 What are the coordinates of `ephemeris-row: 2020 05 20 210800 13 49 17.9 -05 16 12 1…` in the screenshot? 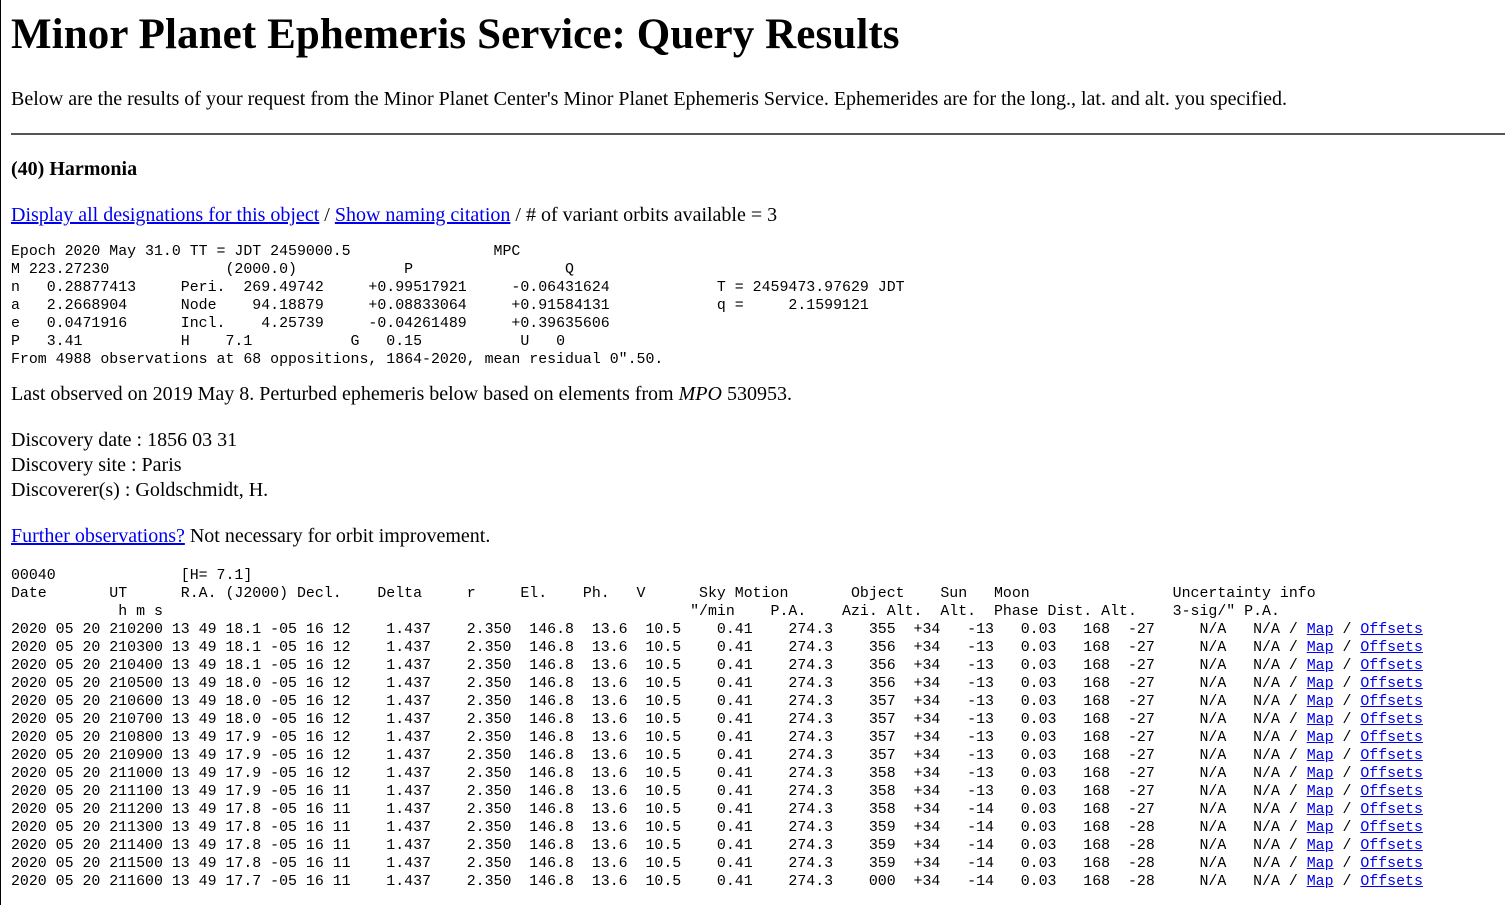 It's located at (717, 738).